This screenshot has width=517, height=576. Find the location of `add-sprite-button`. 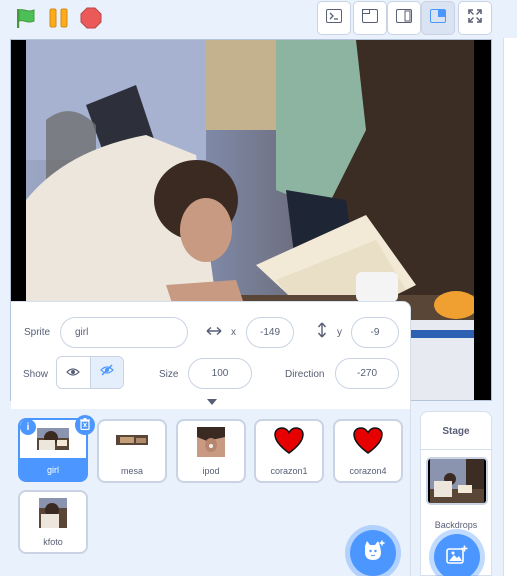

add-sprite-button is located at coordinates (373, 553).